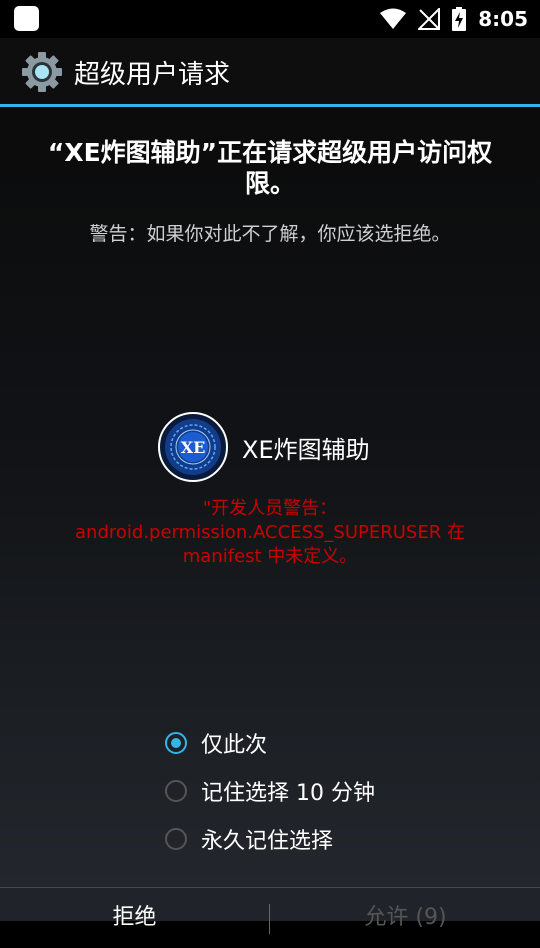 The height and width of the screenshot is (948, 540). I want to click on option-label: 记住选择 10 分钟, so click(288, 793).